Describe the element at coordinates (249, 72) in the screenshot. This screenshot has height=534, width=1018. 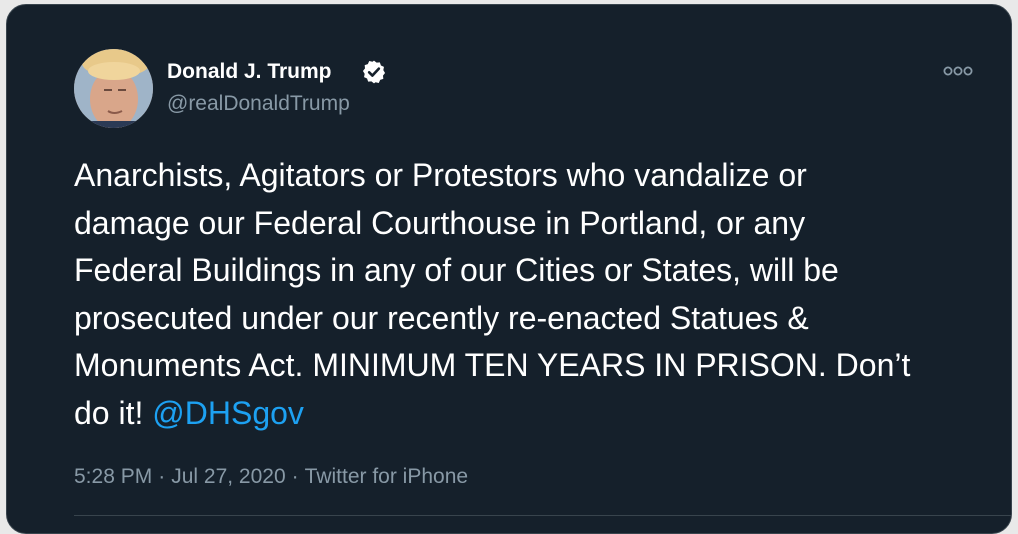
I see `author-name: Donald J. Trump` at that location.